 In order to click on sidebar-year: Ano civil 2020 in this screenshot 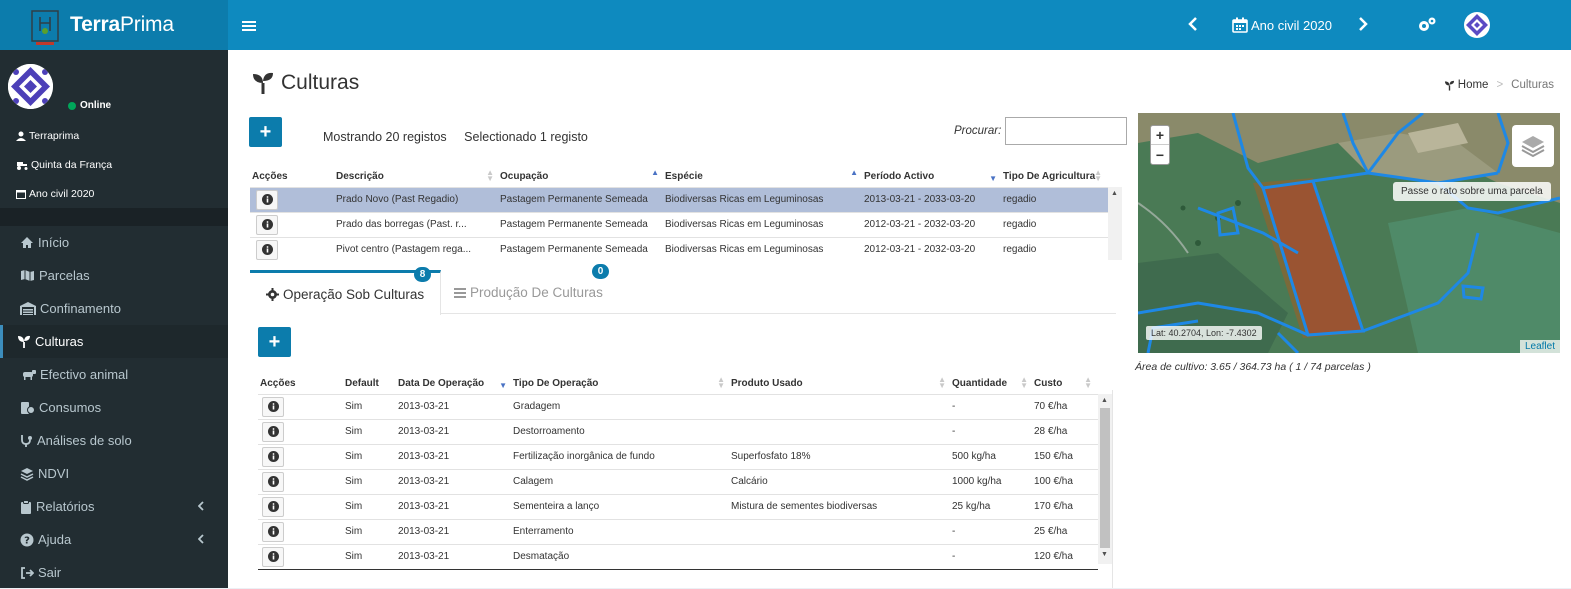, I will do `click(55, 194)`.